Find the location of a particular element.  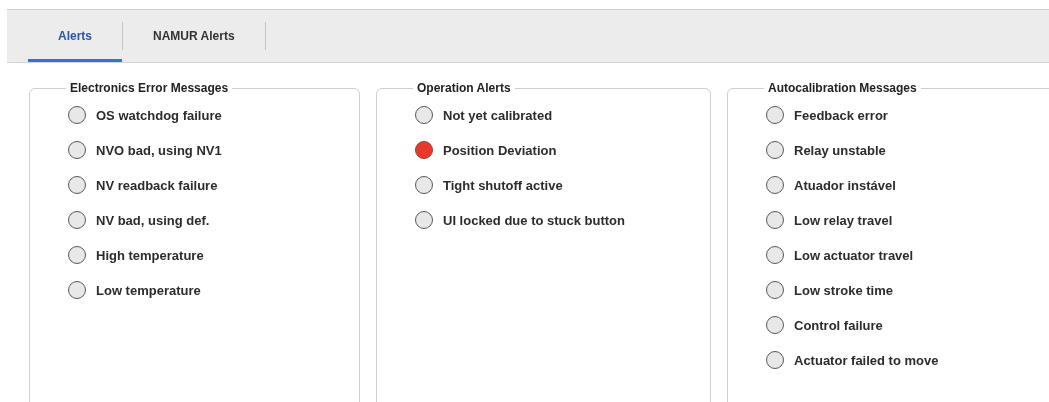

status-label: Feedback error is located at coordinates (841, 115).